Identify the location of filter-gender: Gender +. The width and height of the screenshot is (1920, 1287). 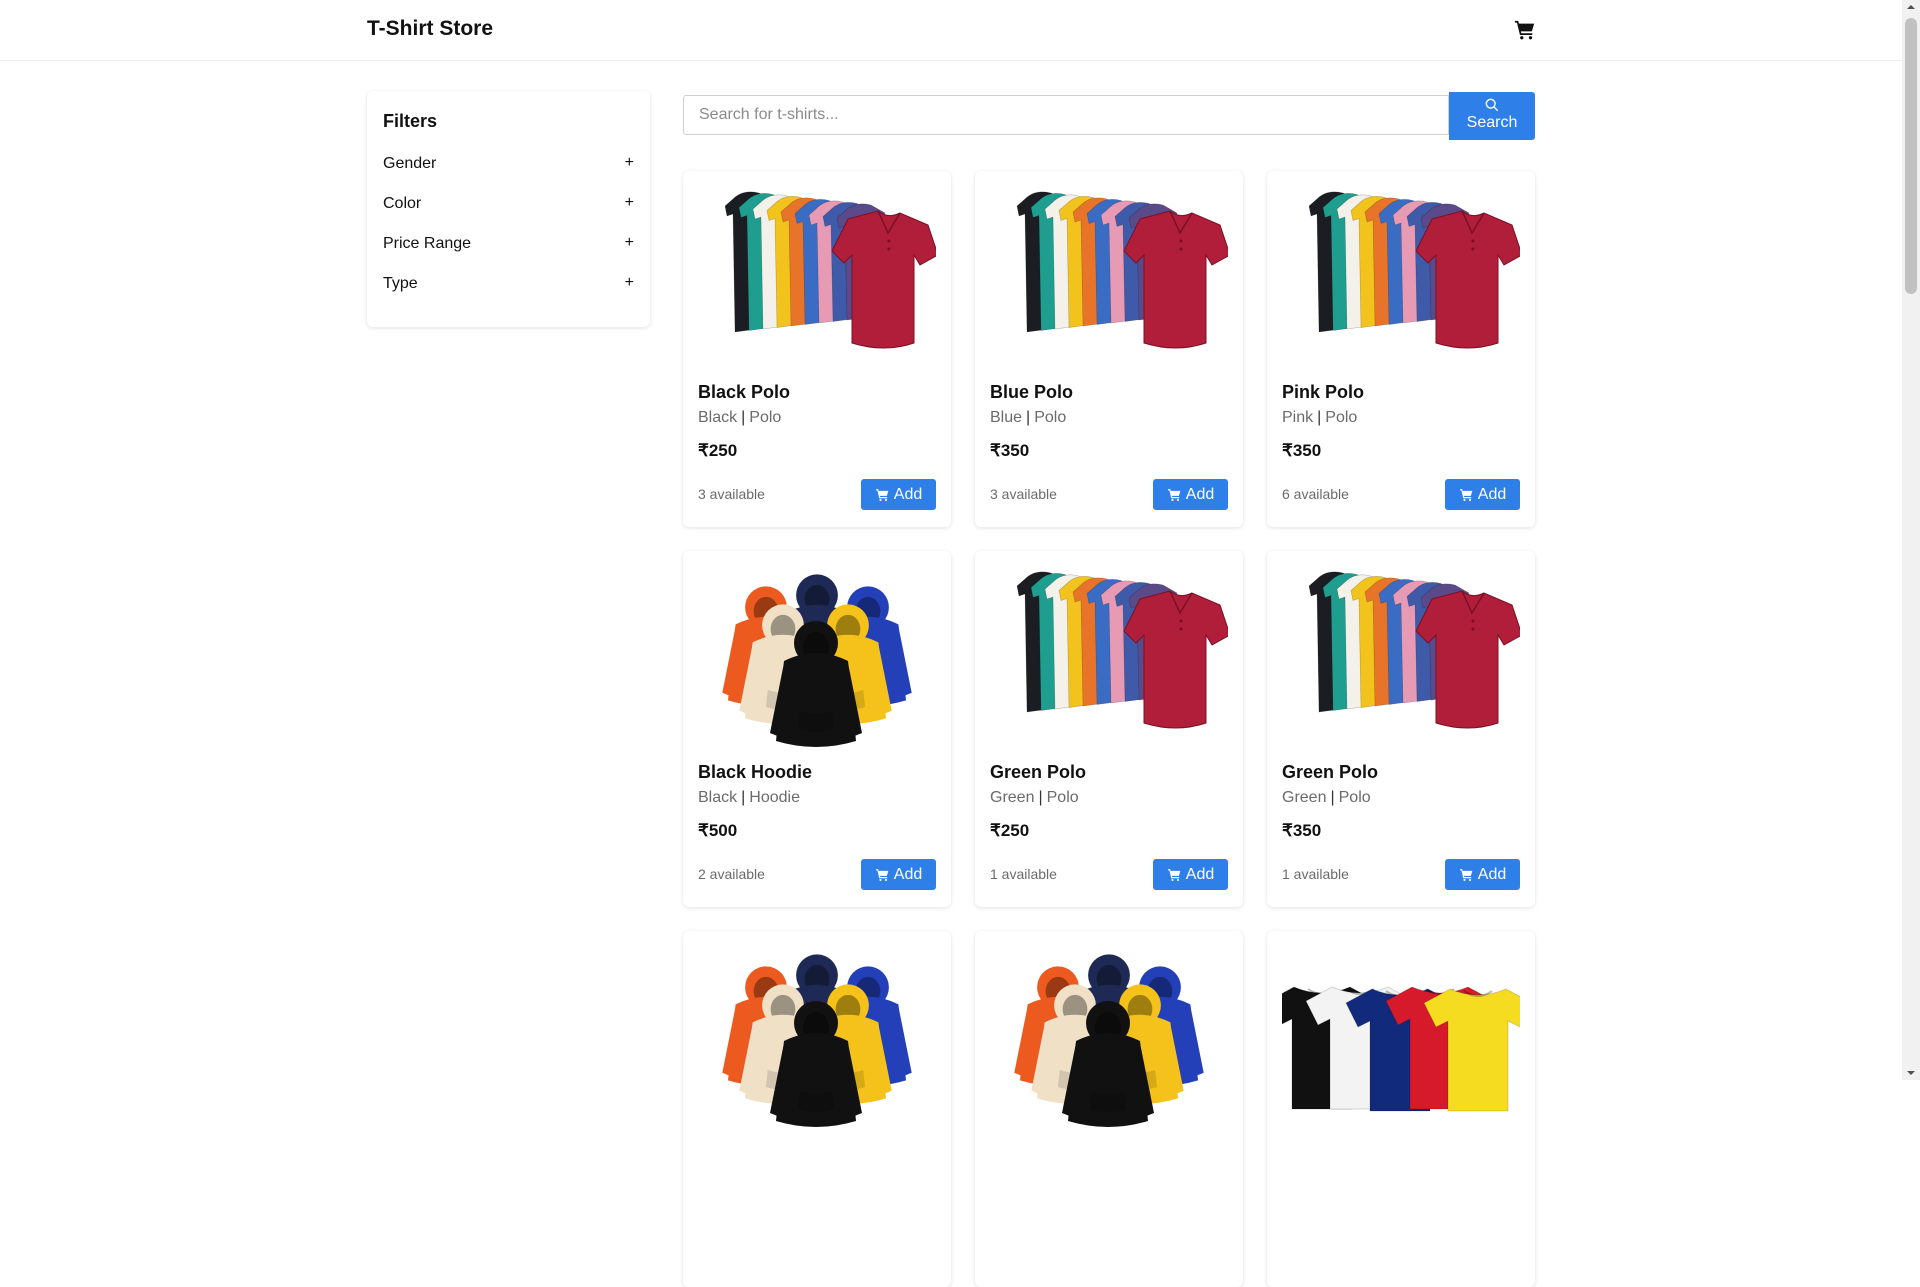
(508, 164).